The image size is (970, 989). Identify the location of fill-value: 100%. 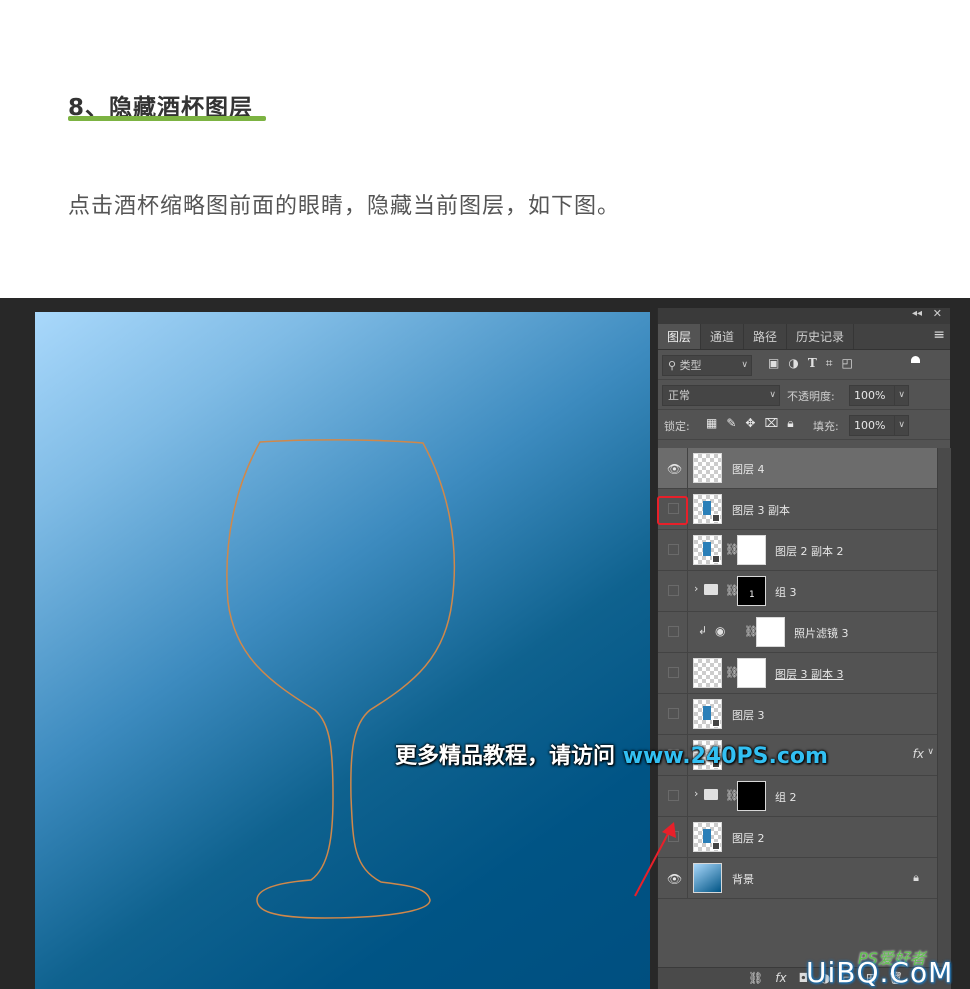
(870, 425).